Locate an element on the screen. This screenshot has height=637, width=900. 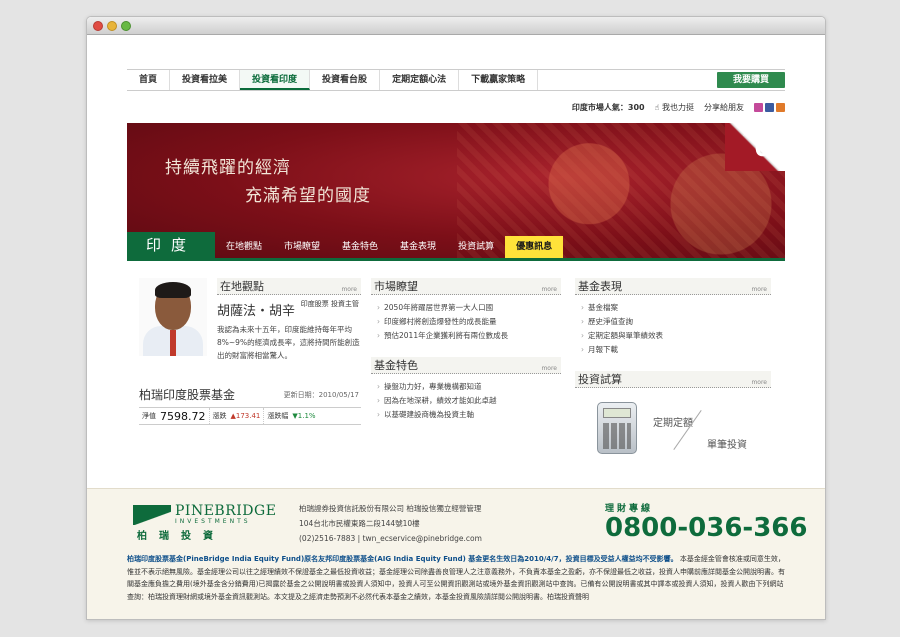
calculator-icon is located at coordinates (617, 428).